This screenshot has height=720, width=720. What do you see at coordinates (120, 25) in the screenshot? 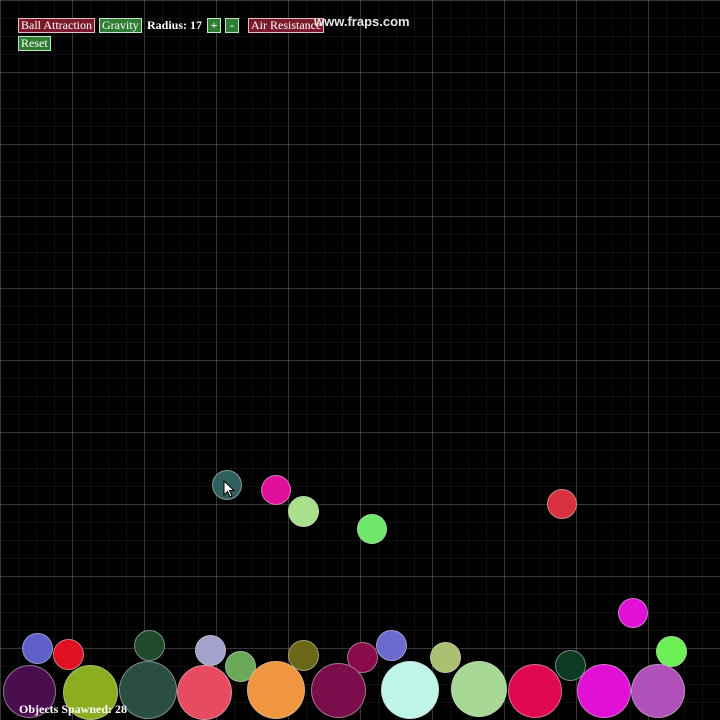
I see `gravity-button: Gravity` at bounding box center [120, 25].